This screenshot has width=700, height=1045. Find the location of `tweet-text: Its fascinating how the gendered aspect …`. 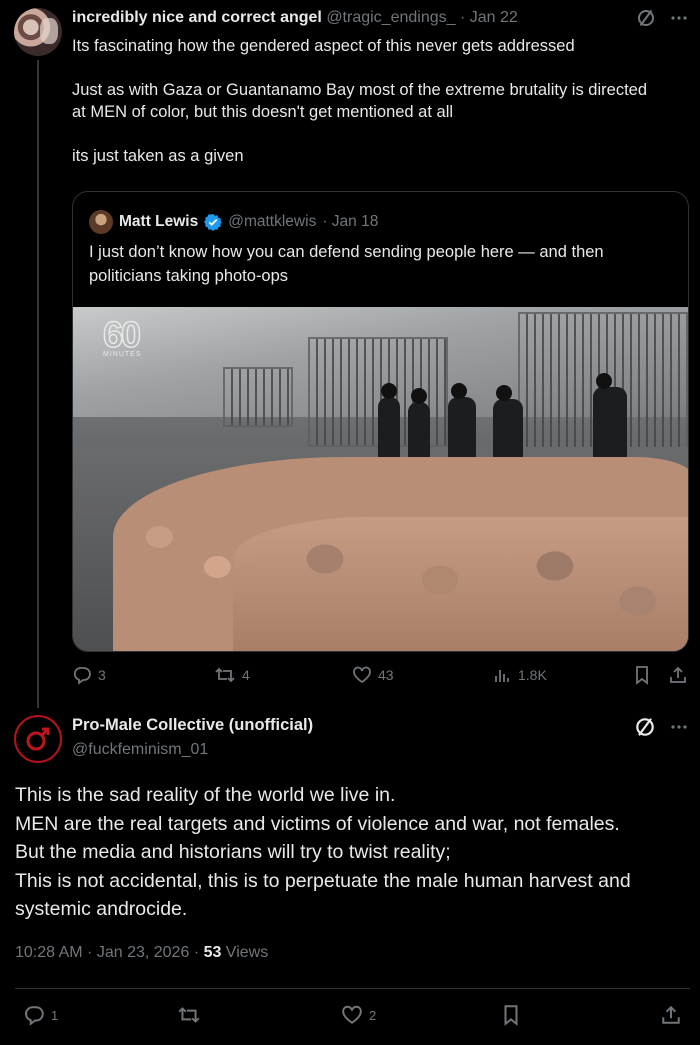

tweet-text: Its fascinating how the gendered aspect … is located at coordinates (367, 112).